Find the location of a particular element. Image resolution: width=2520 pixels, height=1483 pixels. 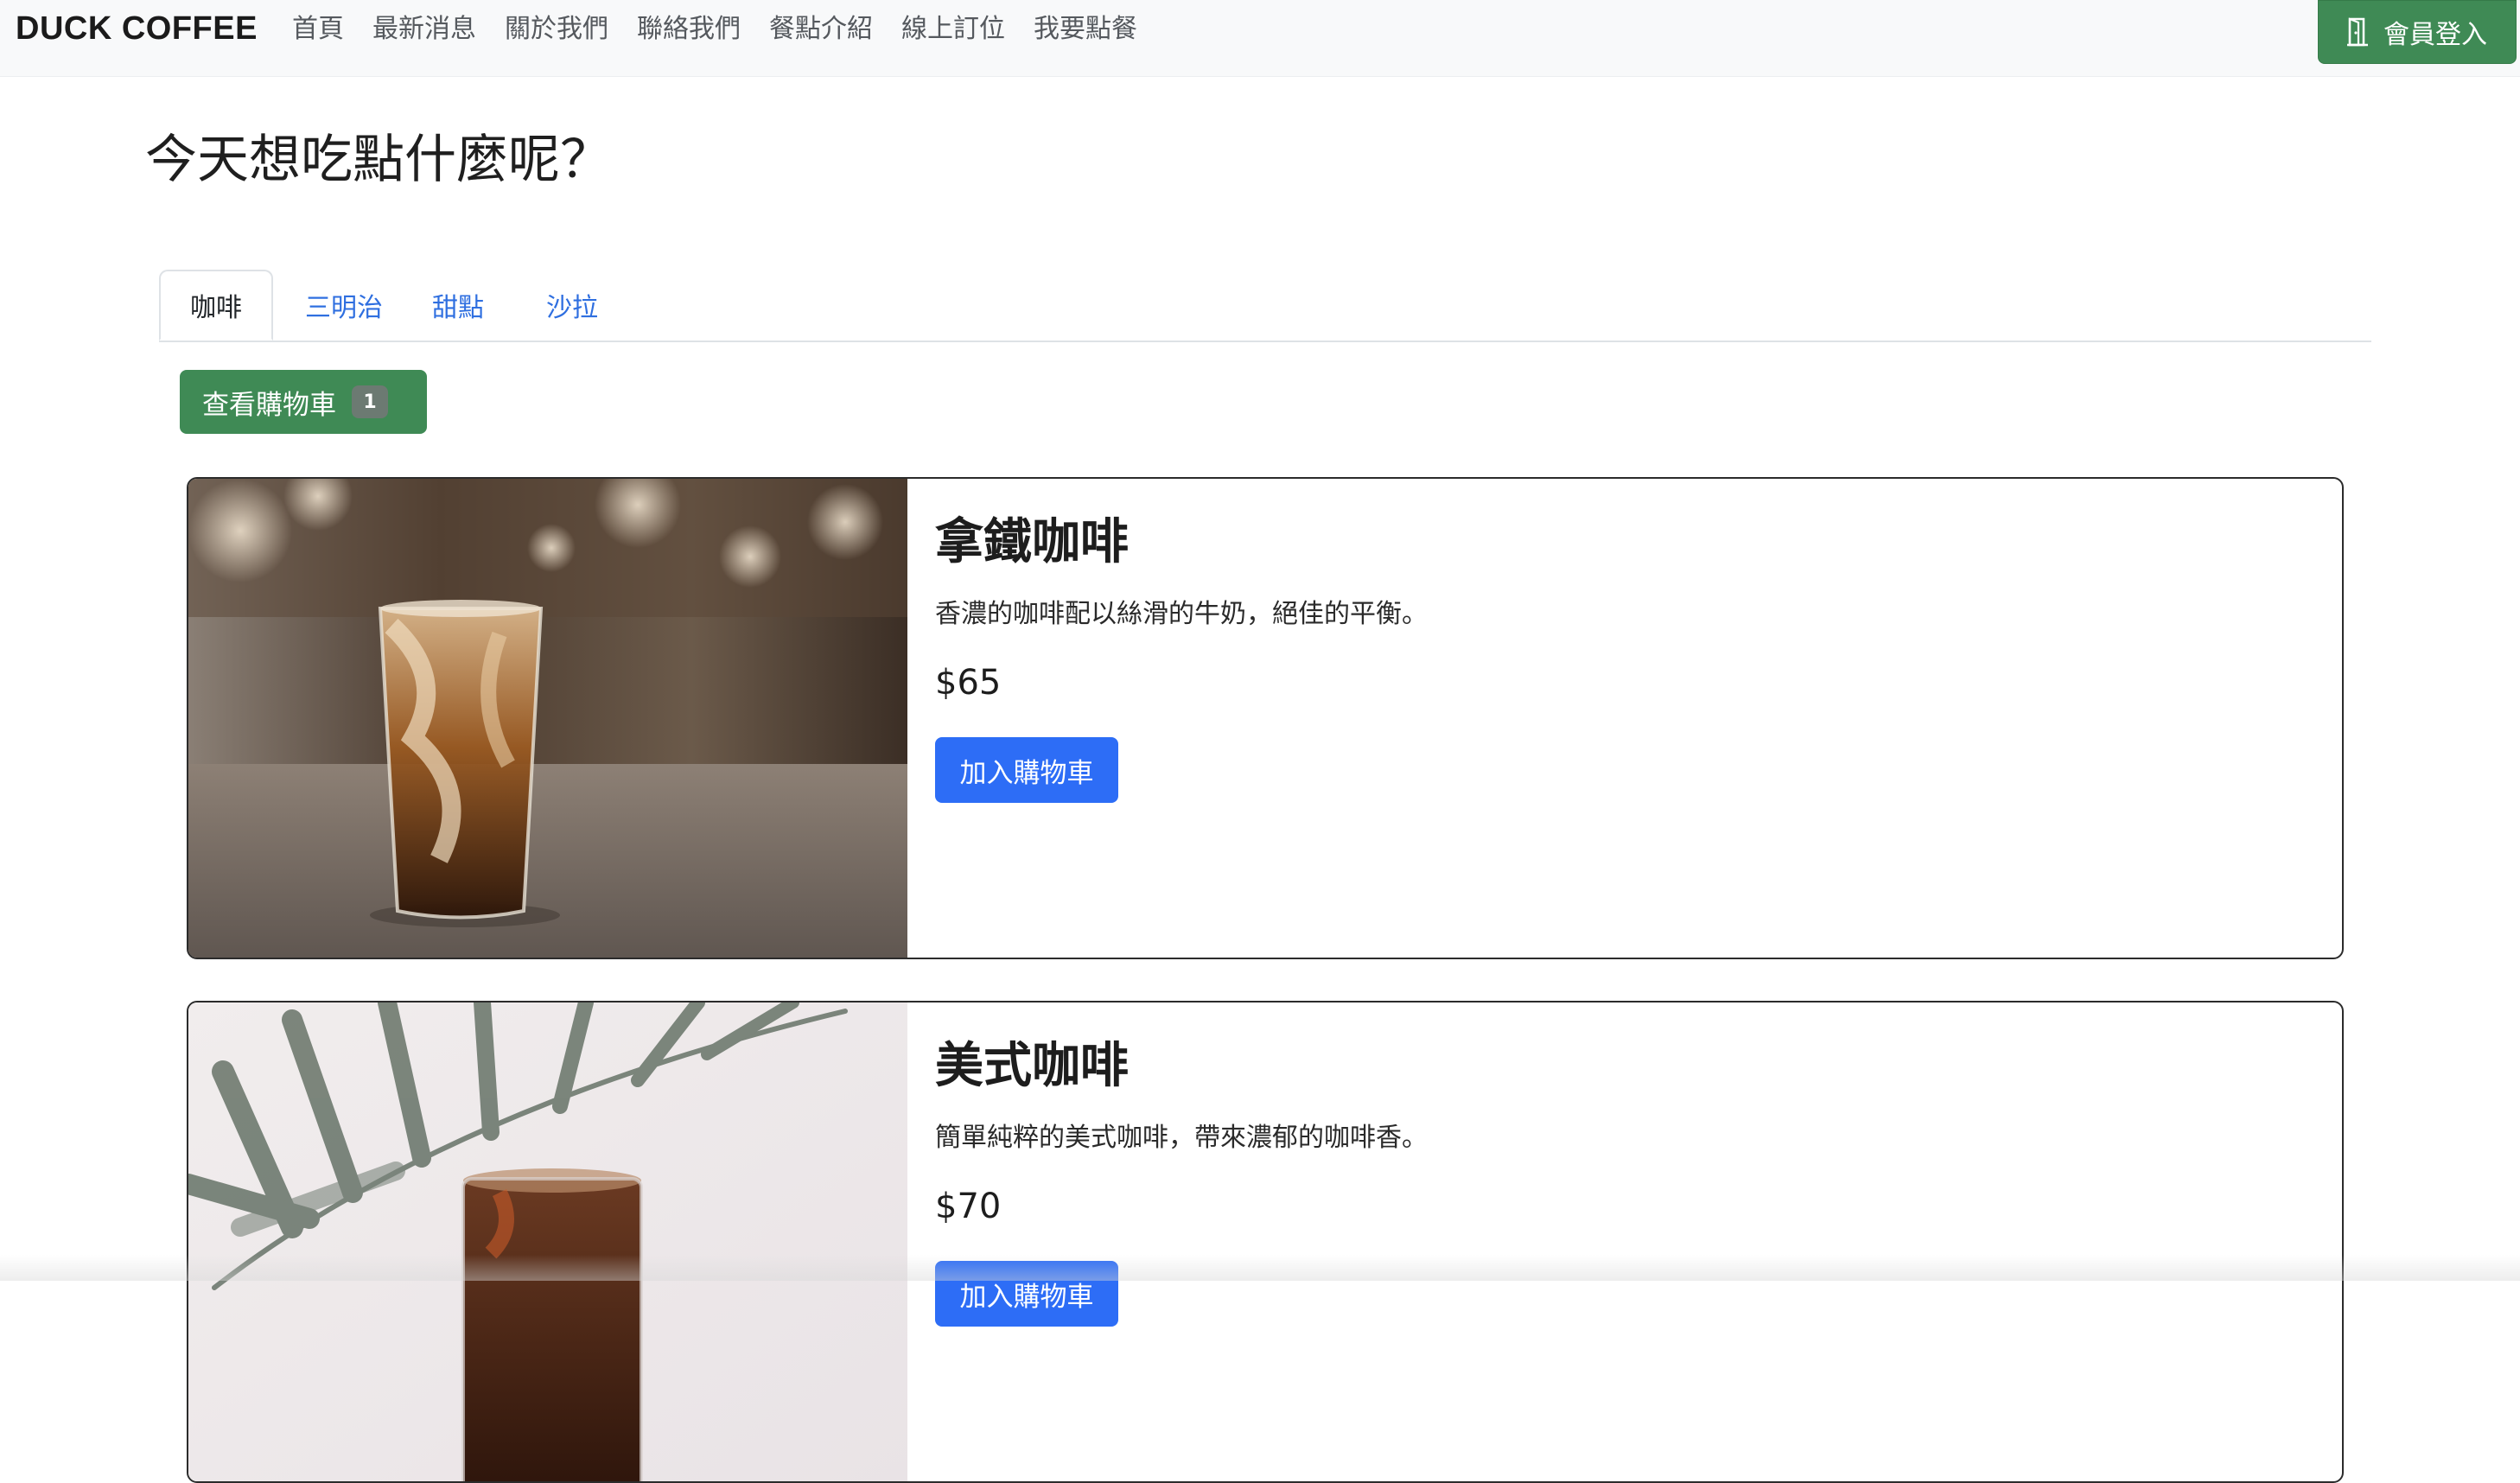

cart-count-badge: 1 is located at coordinates (370, 401).